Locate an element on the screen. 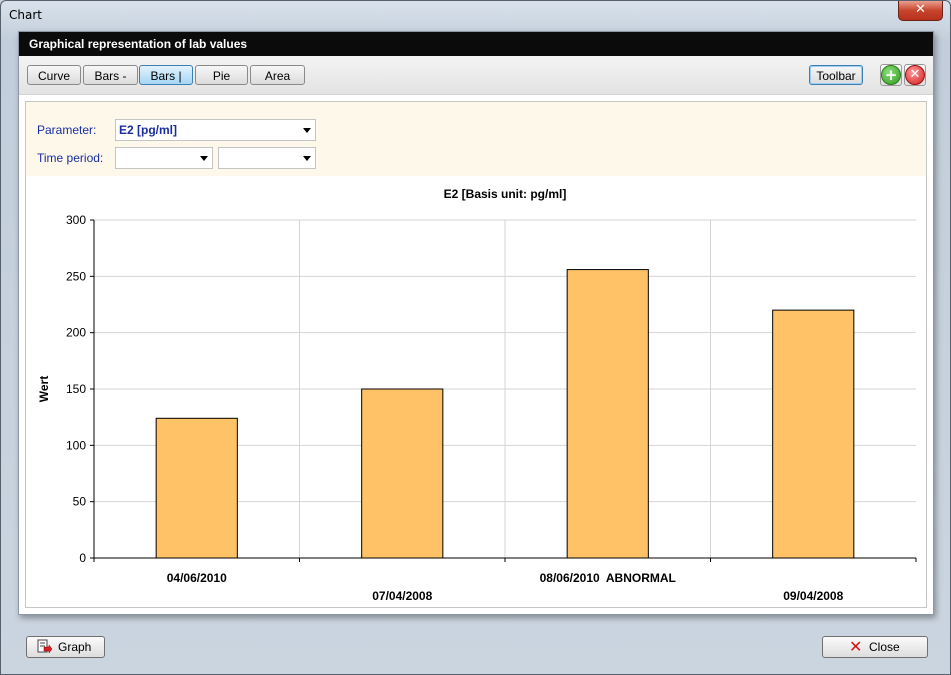 The height and width of the screenshot is (675, 951). parameter-label: Parameter: is located at coordinates (67, 130).